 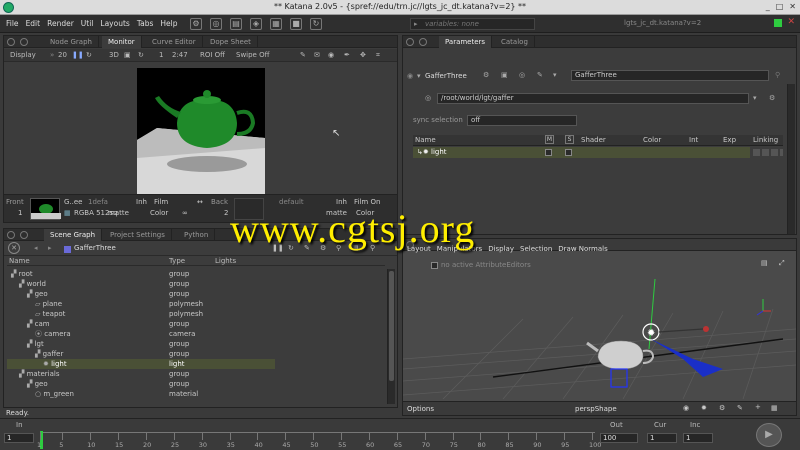 What do you see at coordinates (141, 364) in the screenshot?
I see `table-row: ✹ light light` at bounding box center [141, 364].